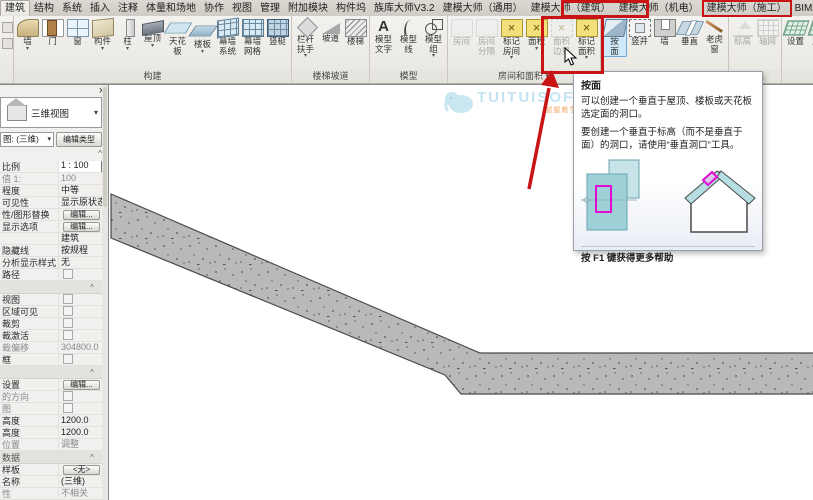  I want to click on ribbon-tab-建筑: 建筑, so click(15, 8).